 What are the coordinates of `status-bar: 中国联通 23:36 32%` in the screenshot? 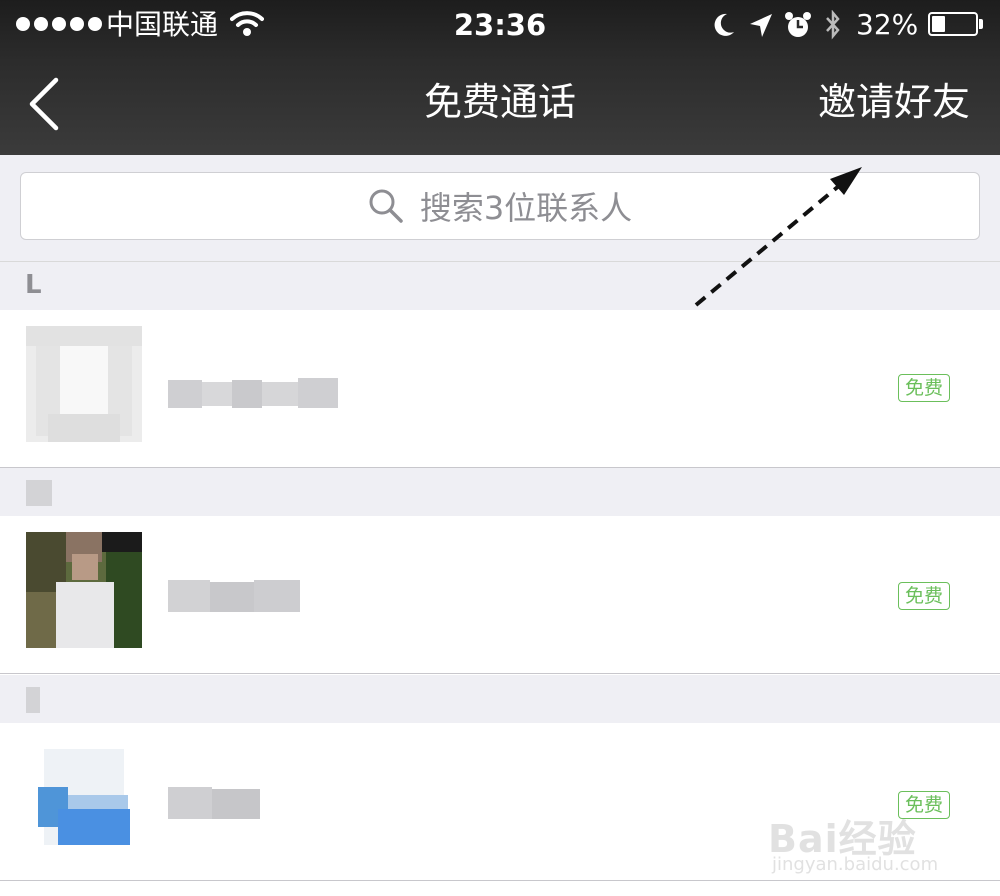 It's located at (500, 25).